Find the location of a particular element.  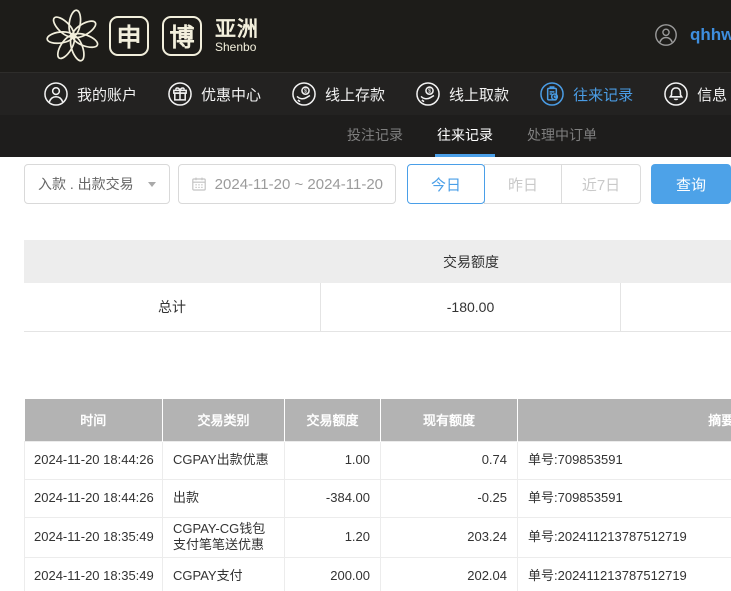

calendar-icon is located at coordinates (198, 184).